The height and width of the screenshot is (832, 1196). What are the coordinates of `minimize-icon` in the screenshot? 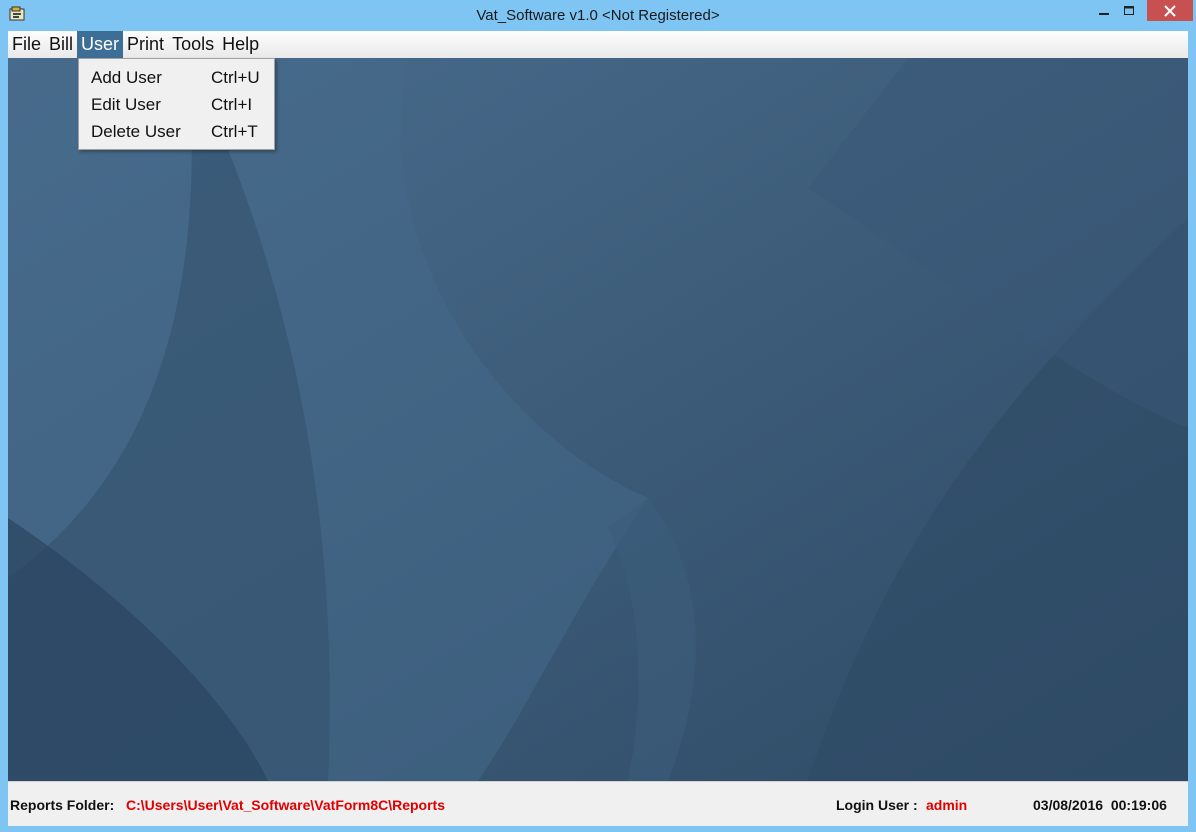 It's located at (1104, 13).